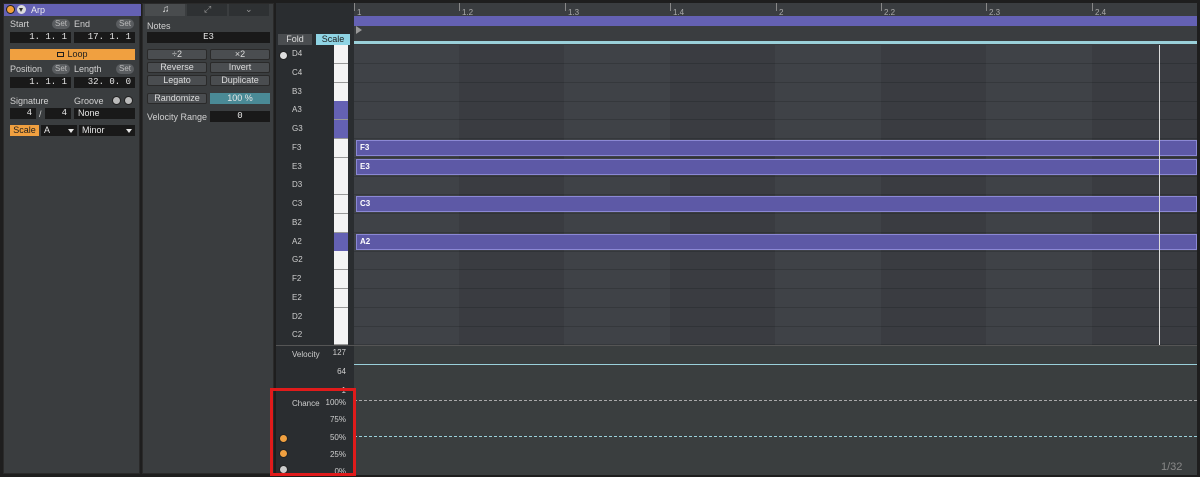  I want to click on dropdown-arrow-icon, so click(71, 131).